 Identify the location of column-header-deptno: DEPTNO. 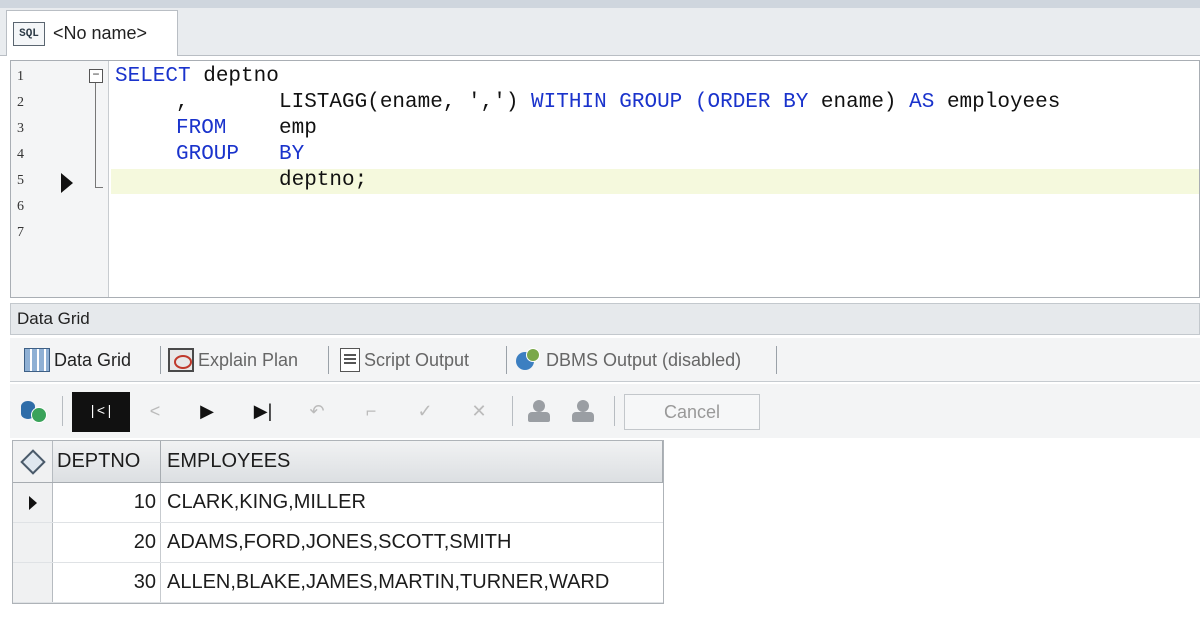
(107, 461).